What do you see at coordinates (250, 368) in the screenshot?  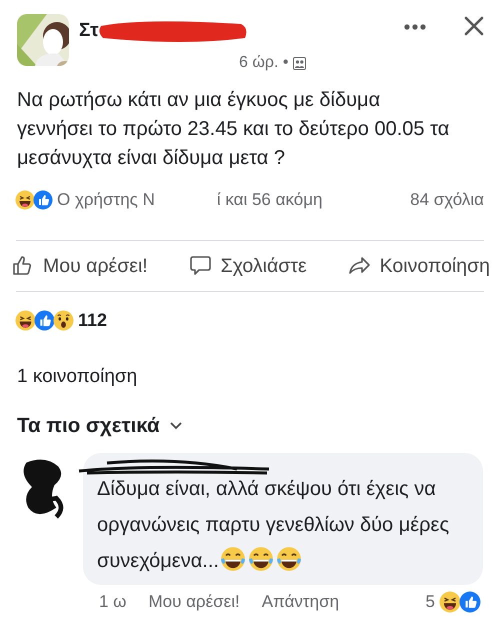 I see `share-count: 1 κοινοποίηση` at bounding box center [250, 368].